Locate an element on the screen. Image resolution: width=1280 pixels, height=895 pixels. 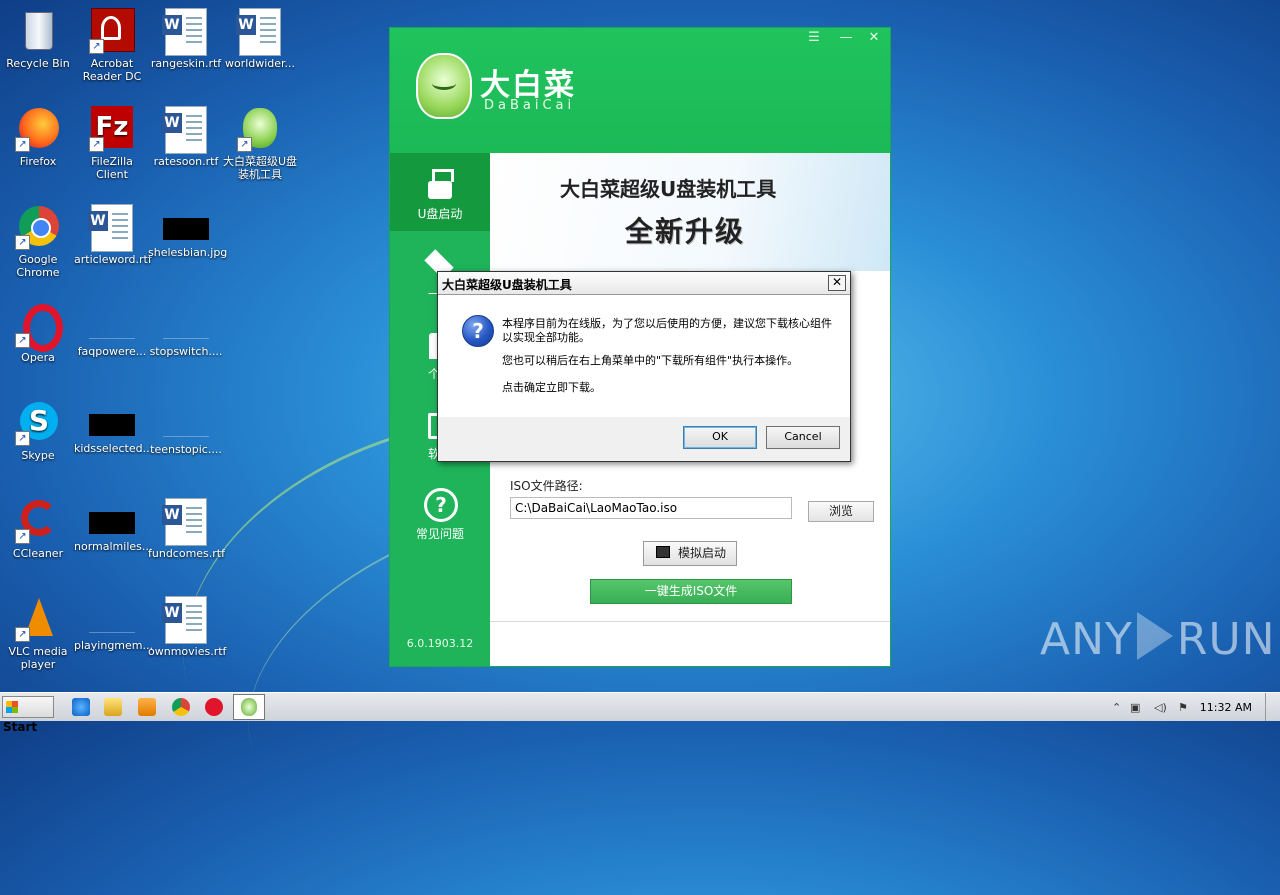
desktop-icon-shelesbian: shelesbian.jpg is located at coordinates (187, 231).